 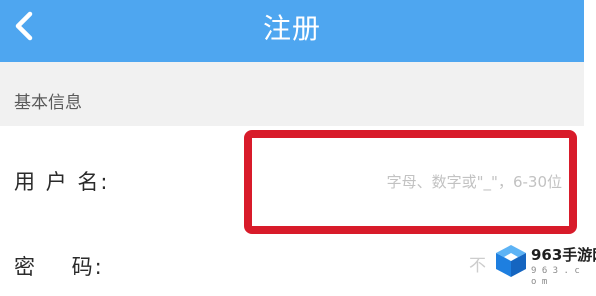 I want to click on section-label: 基本信息, so click(x=48, y=103).